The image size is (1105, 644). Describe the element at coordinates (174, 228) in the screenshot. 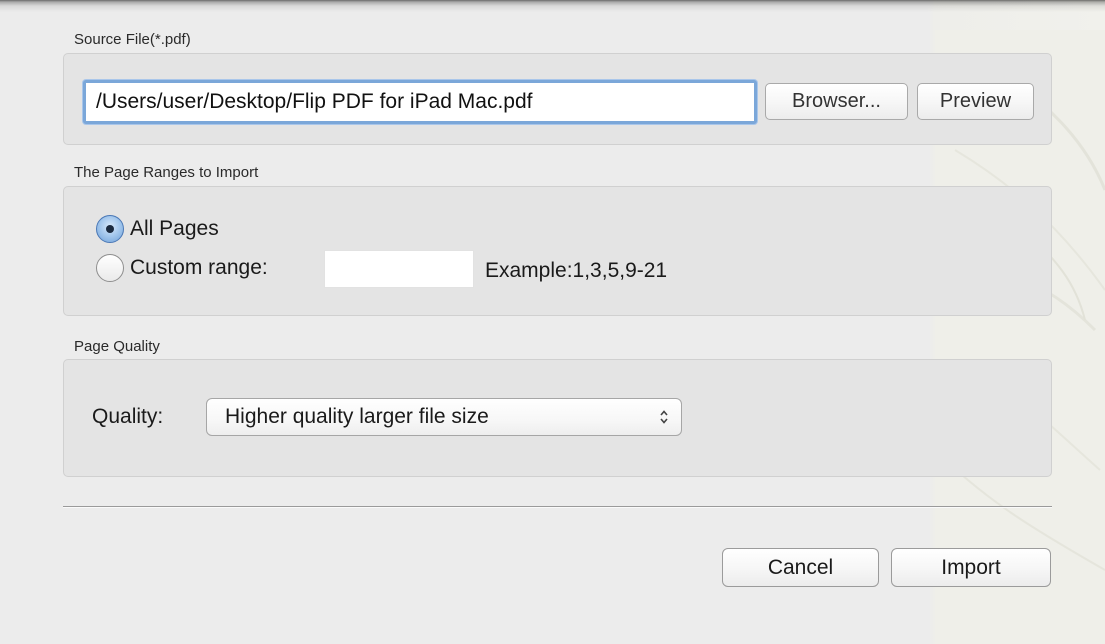

I see `all-pages-label: All Pages` at that location.